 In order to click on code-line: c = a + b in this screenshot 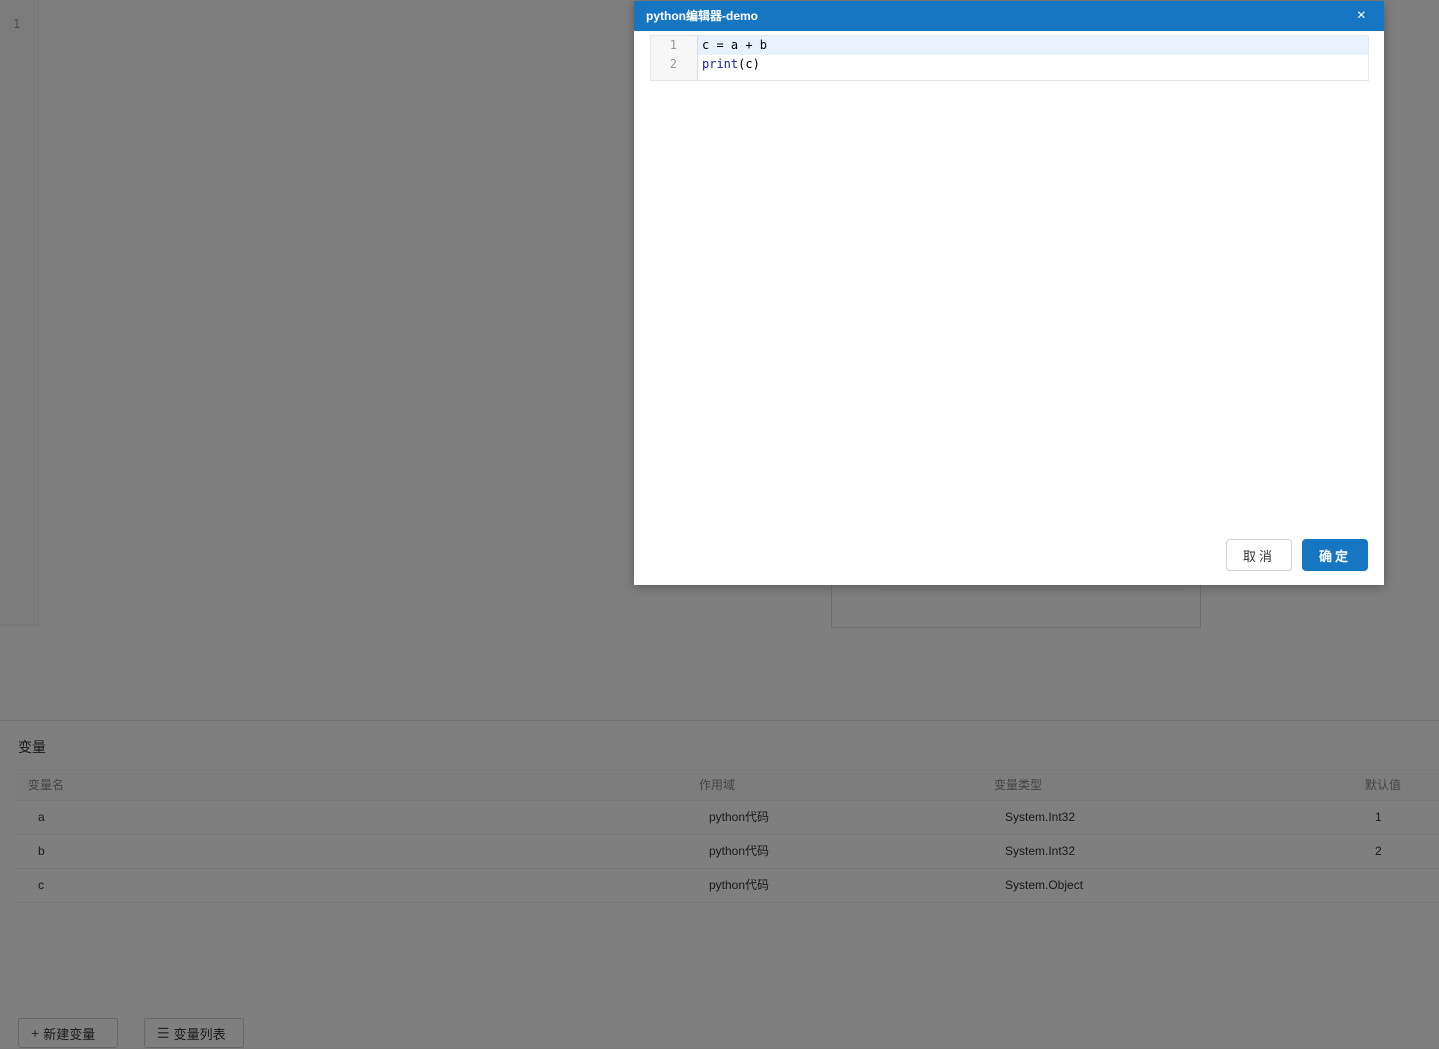, I will do `click(1033, 45)`.